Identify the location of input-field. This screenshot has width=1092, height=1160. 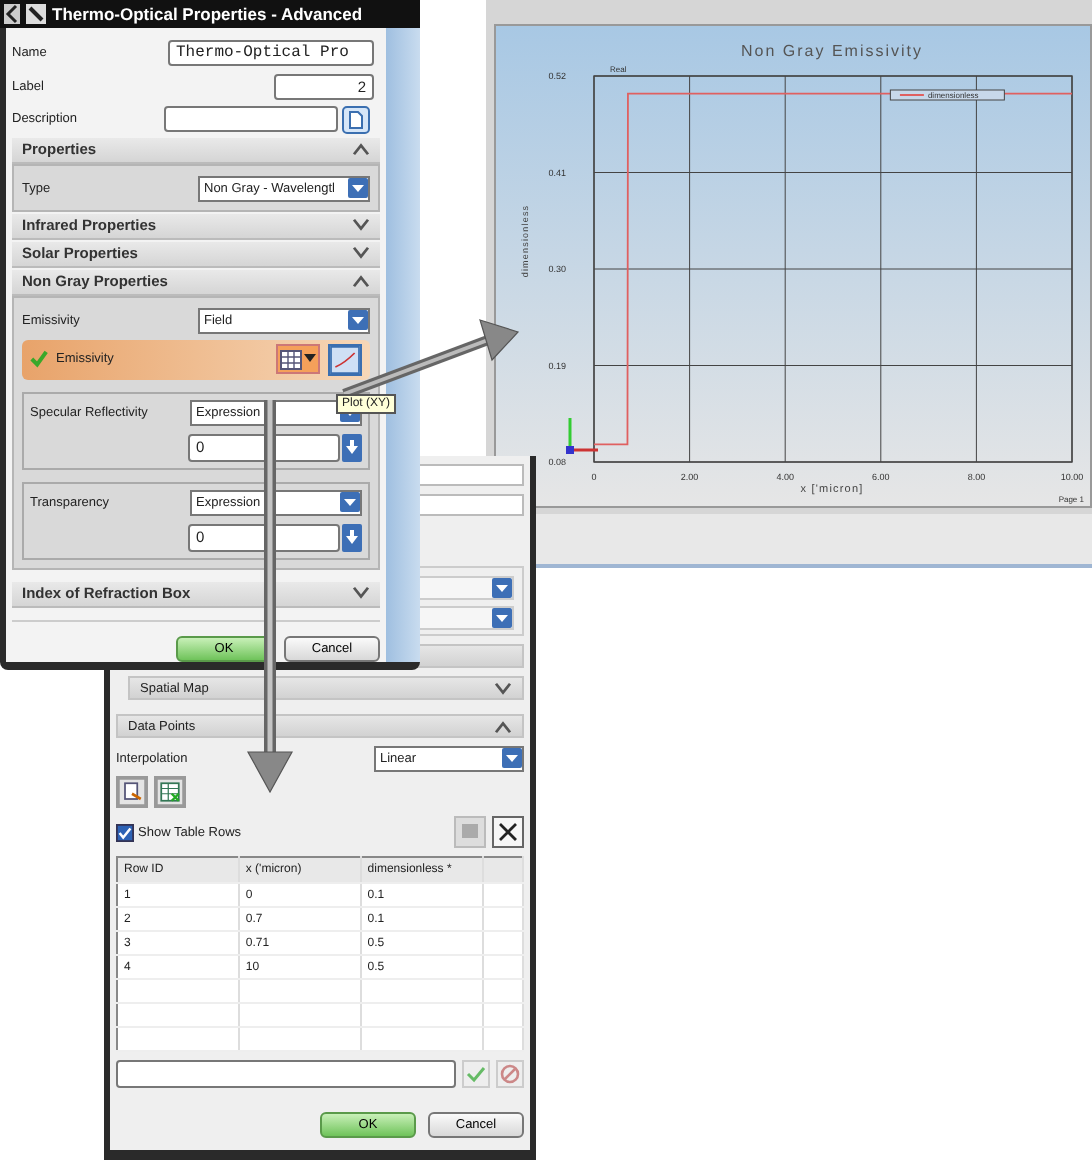
(286, 1074).